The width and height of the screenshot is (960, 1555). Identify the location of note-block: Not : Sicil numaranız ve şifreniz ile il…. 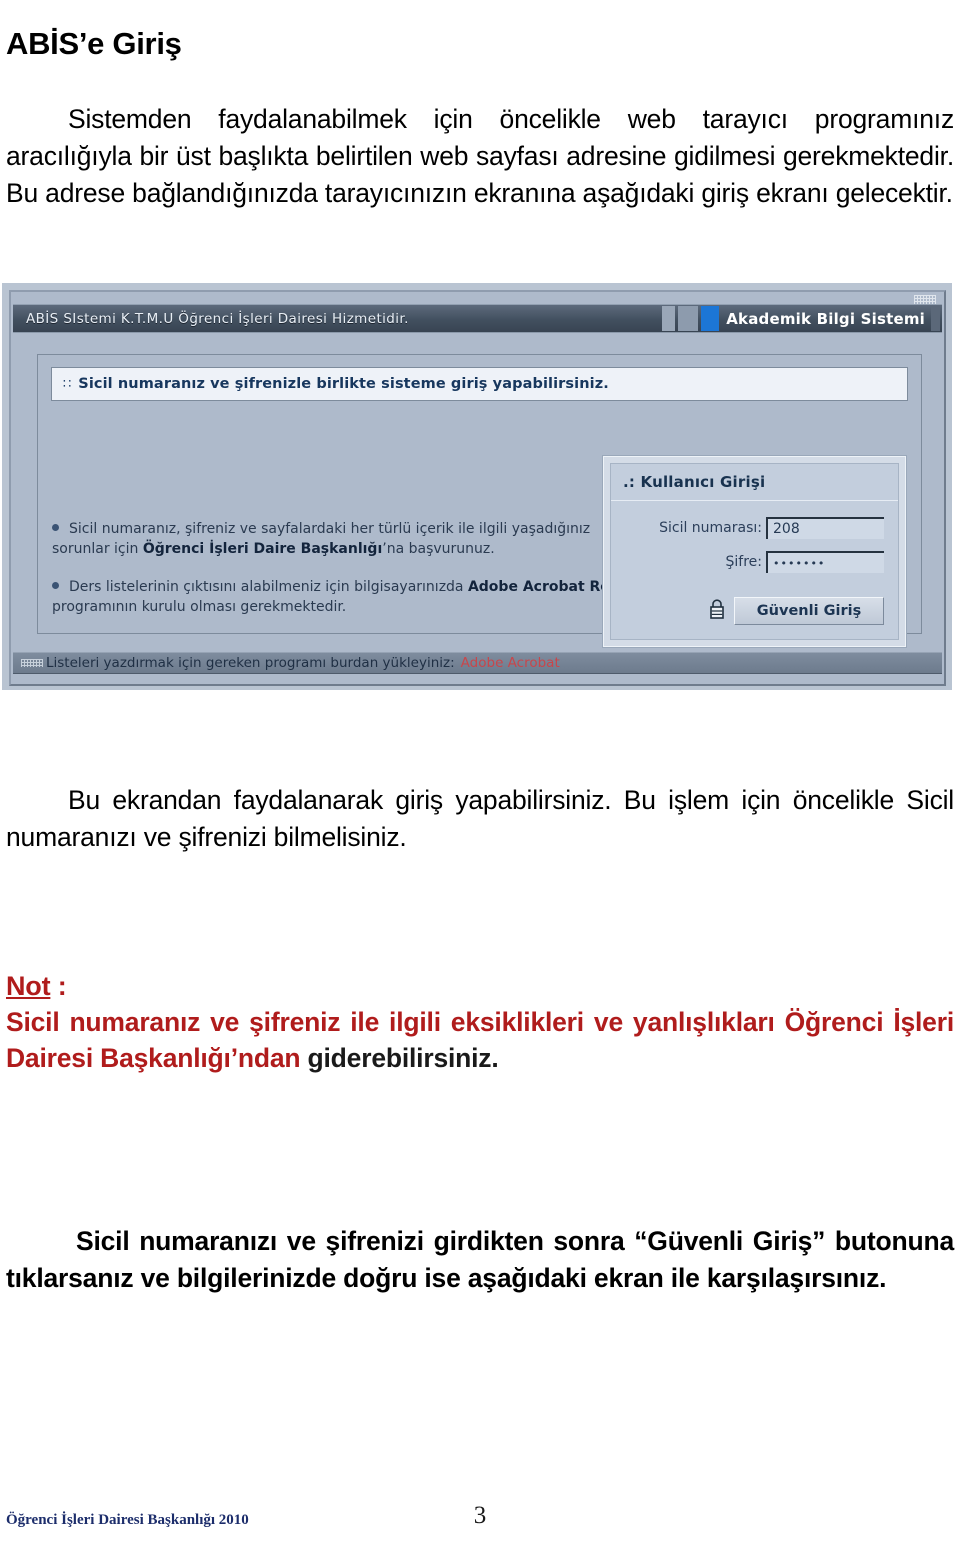
(480, 1022).